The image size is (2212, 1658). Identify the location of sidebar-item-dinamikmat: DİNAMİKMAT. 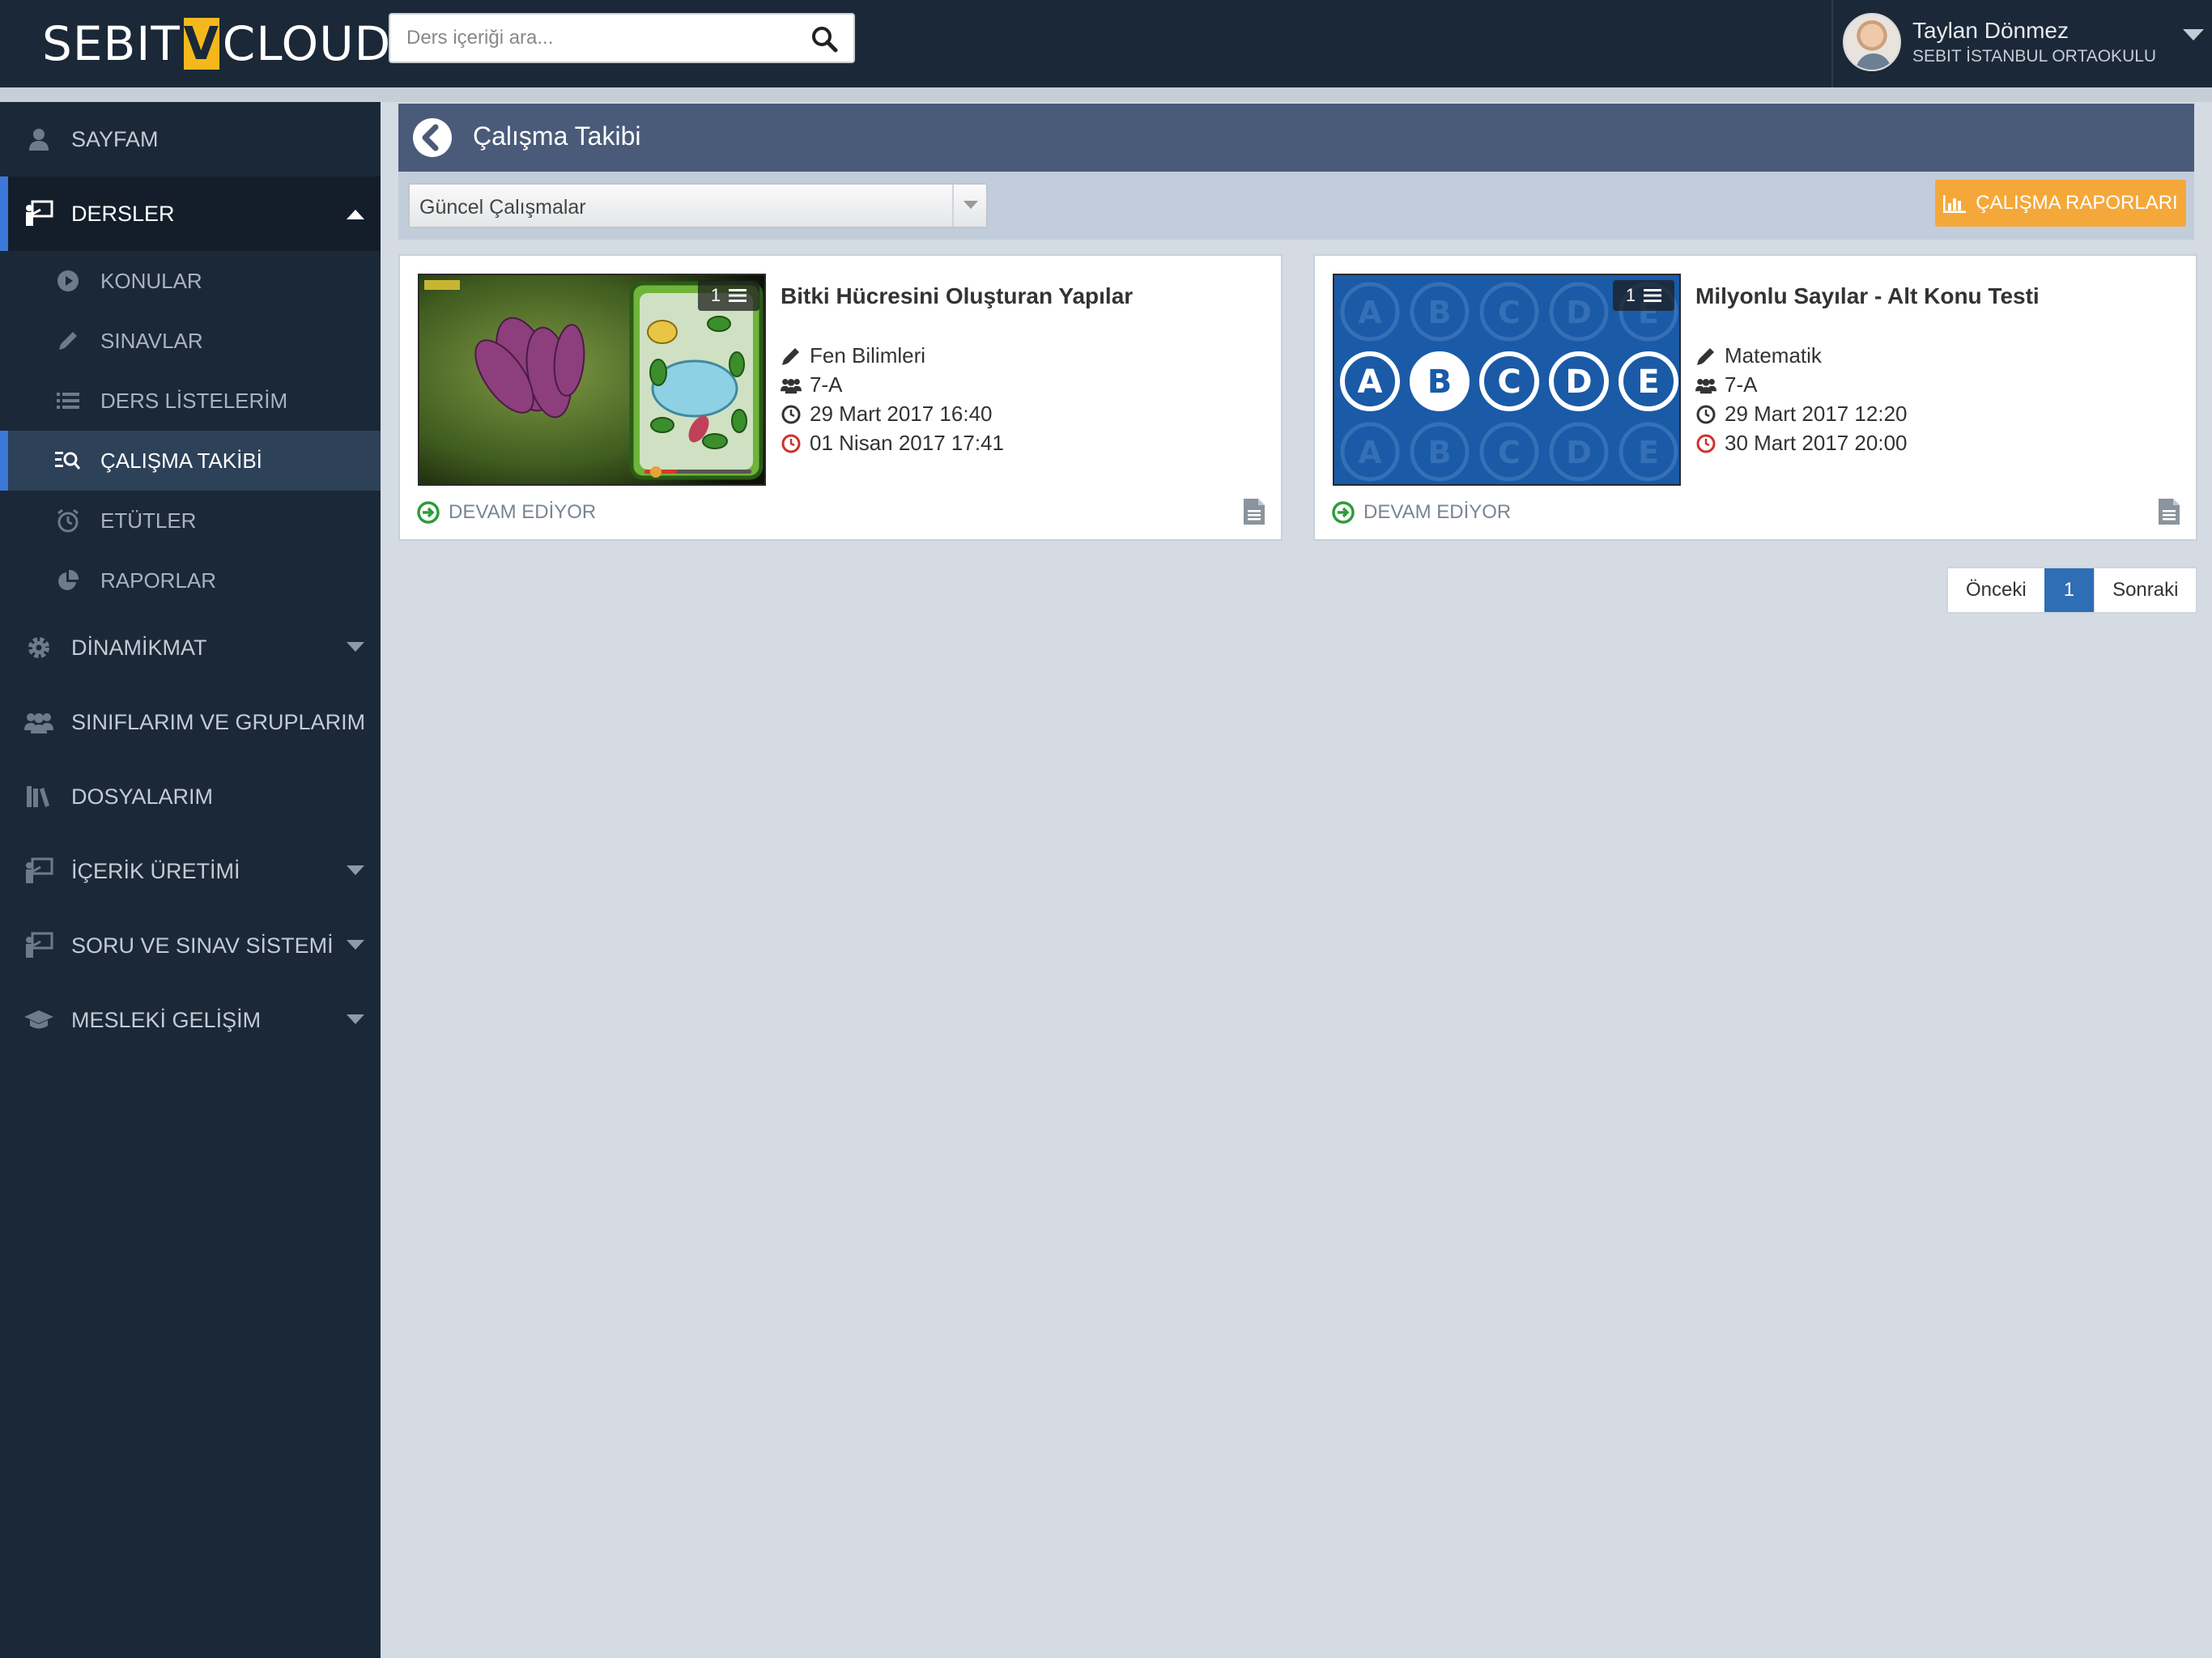
(190, 647).